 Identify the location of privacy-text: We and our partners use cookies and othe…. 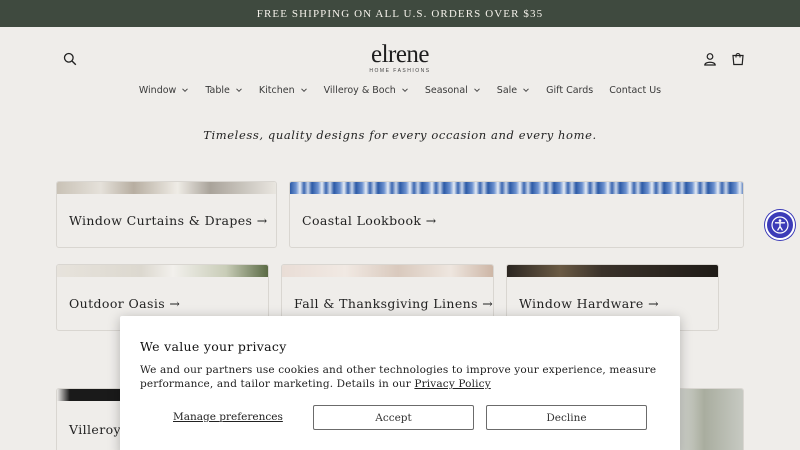
(398, 377).